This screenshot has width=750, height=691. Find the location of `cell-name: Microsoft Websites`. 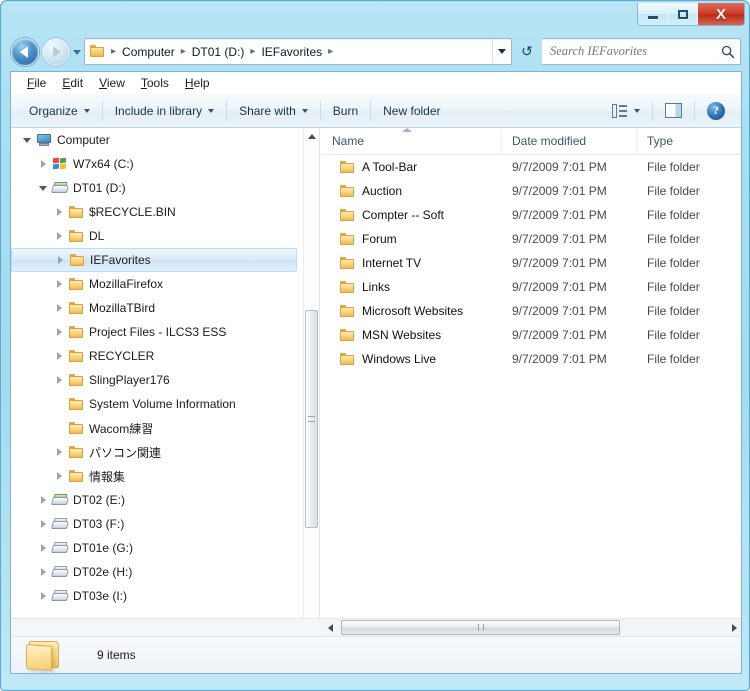

cell-name: Microsoft Websites is located at coordinates (412, 311).